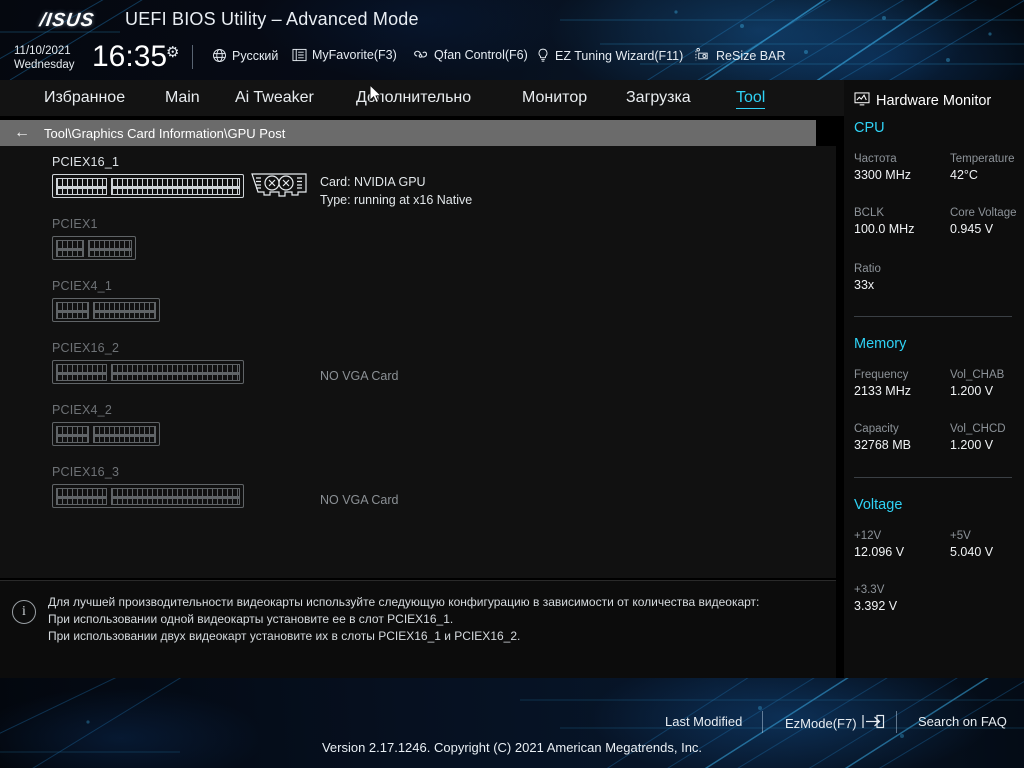 Image resolution: width=1024 pixels, height=768 pixels. What do you see at coordinates (879, 552) in the screenshot?
I see `hm-metric-value: 12.096 V` at bounding box center [879, 552].